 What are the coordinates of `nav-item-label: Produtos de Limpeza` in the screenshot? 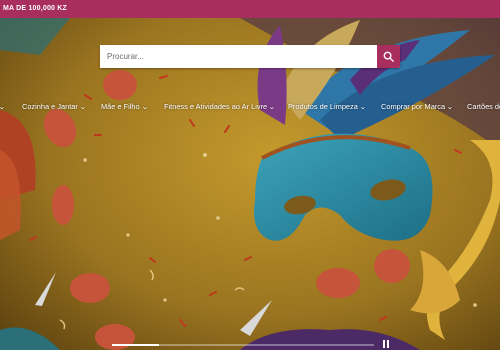 It's located at (323, 106).